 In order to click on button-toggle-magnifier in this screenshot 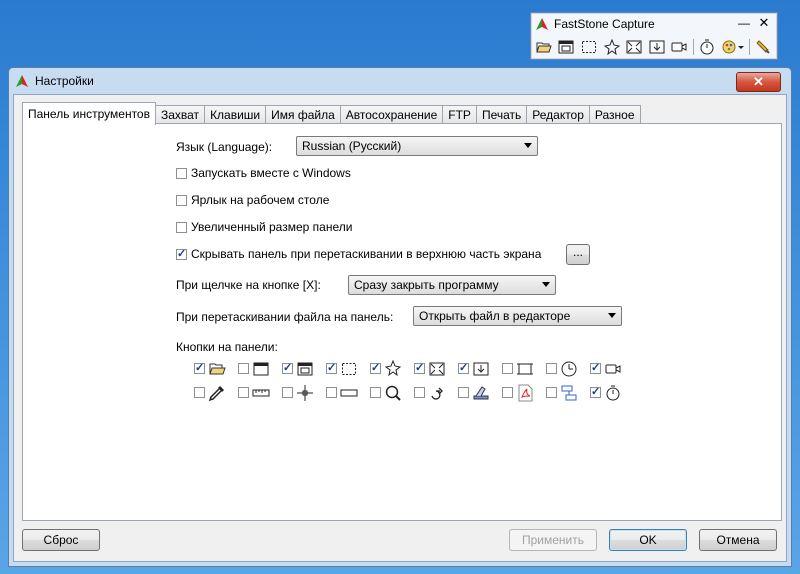, I will do `click(392, 393)`.